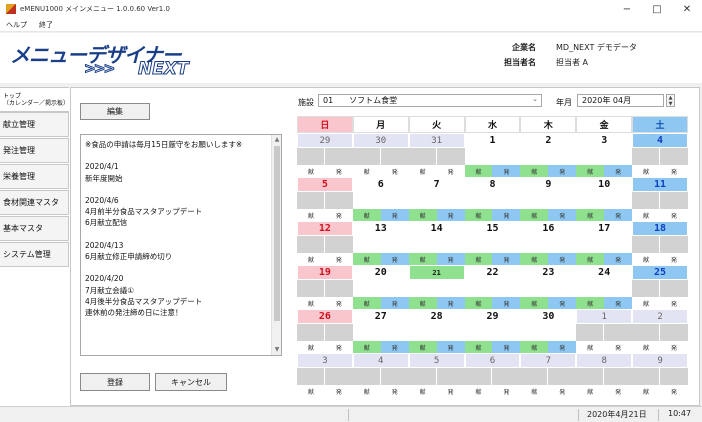 The width and height of the screenshot is (702, 422). I want to click on cancel-button: キャンセル, so click(191, 382).